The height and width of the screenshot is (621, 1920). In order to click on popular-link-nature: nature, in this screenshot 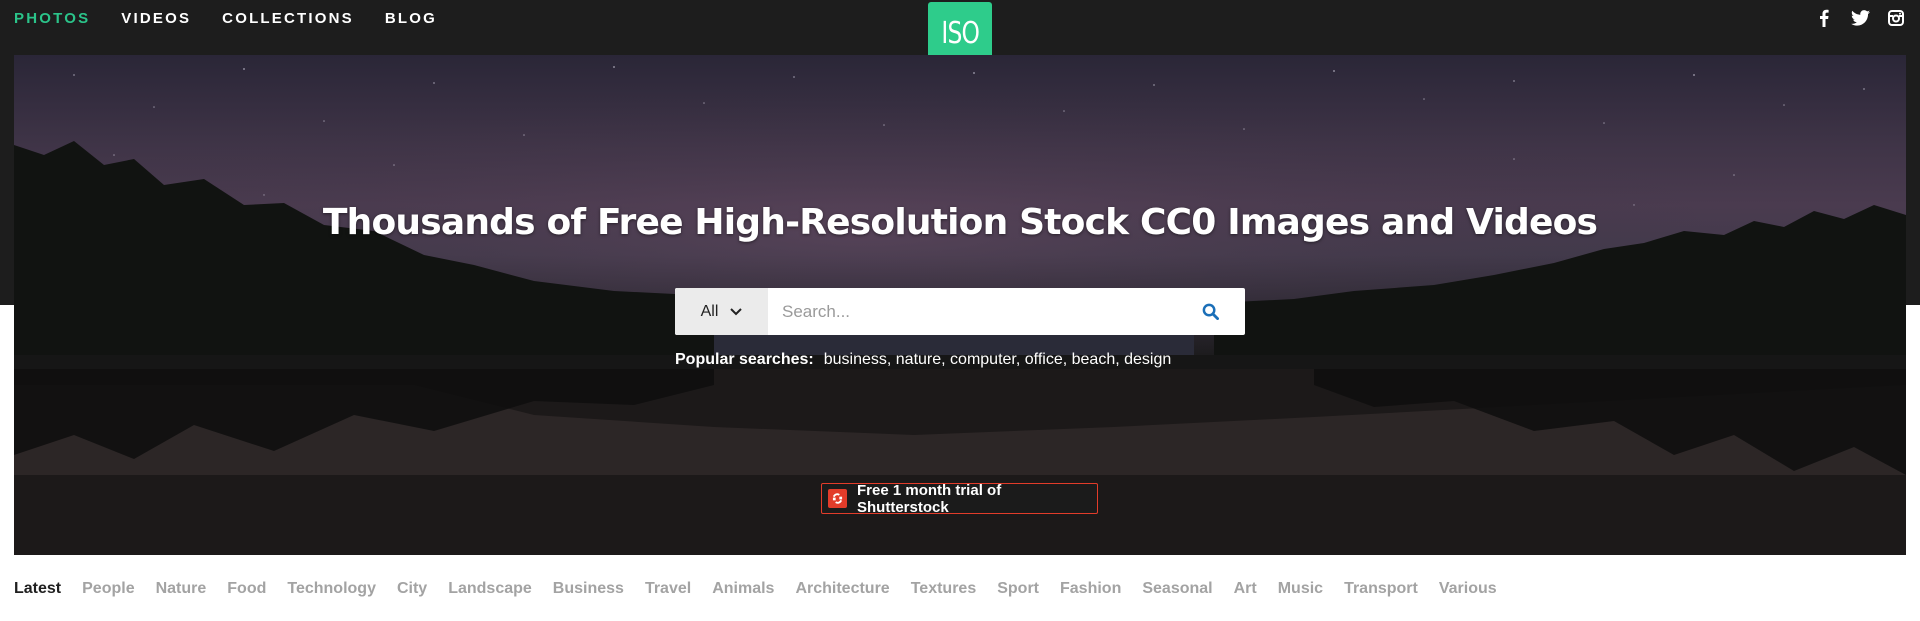, I will do `click(921, 359)`.